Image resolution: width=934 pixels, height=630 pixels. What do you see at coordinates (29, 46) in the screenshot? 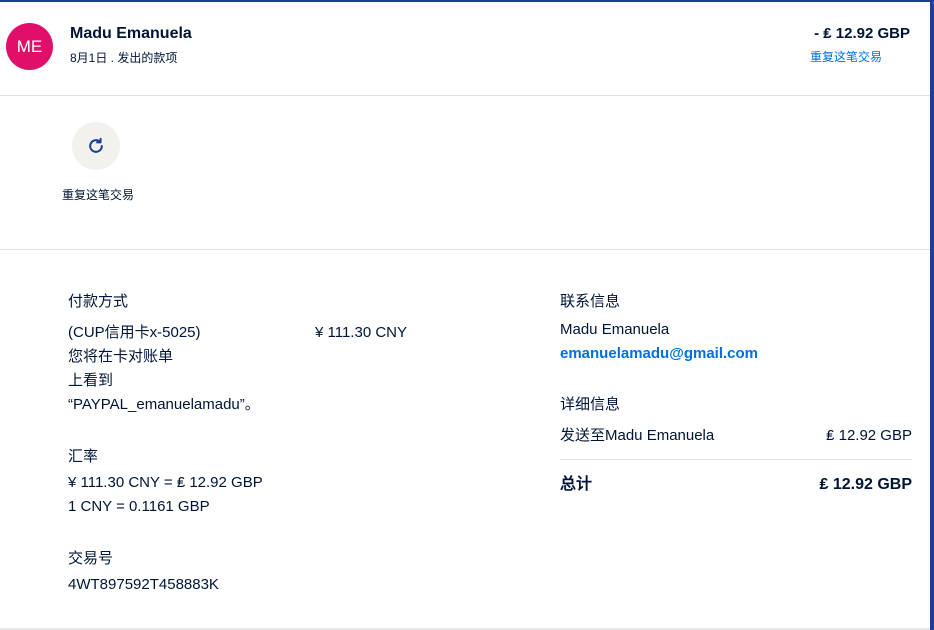
I see `avatar: ME` at bounding box center [29, 46].